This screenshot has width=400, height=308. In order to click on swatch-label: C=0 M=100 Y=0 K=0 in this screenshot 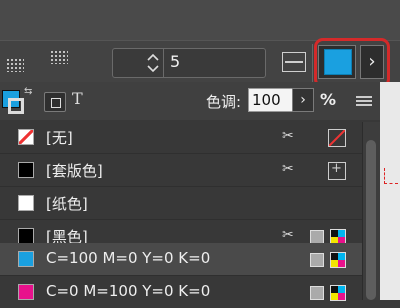, I will do `click(128, 291)`.